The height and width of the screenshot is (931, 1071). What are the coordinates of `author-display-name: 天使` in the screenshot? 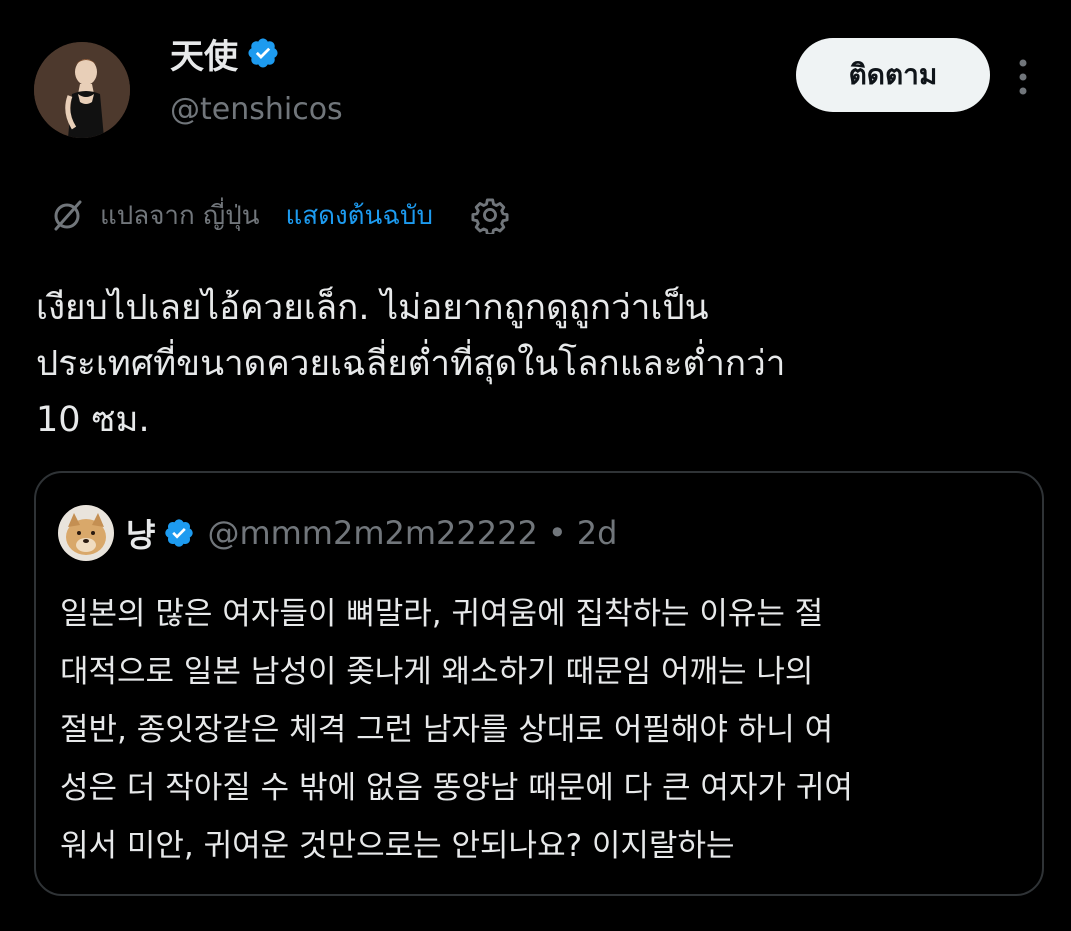 It's located at (204, 53).